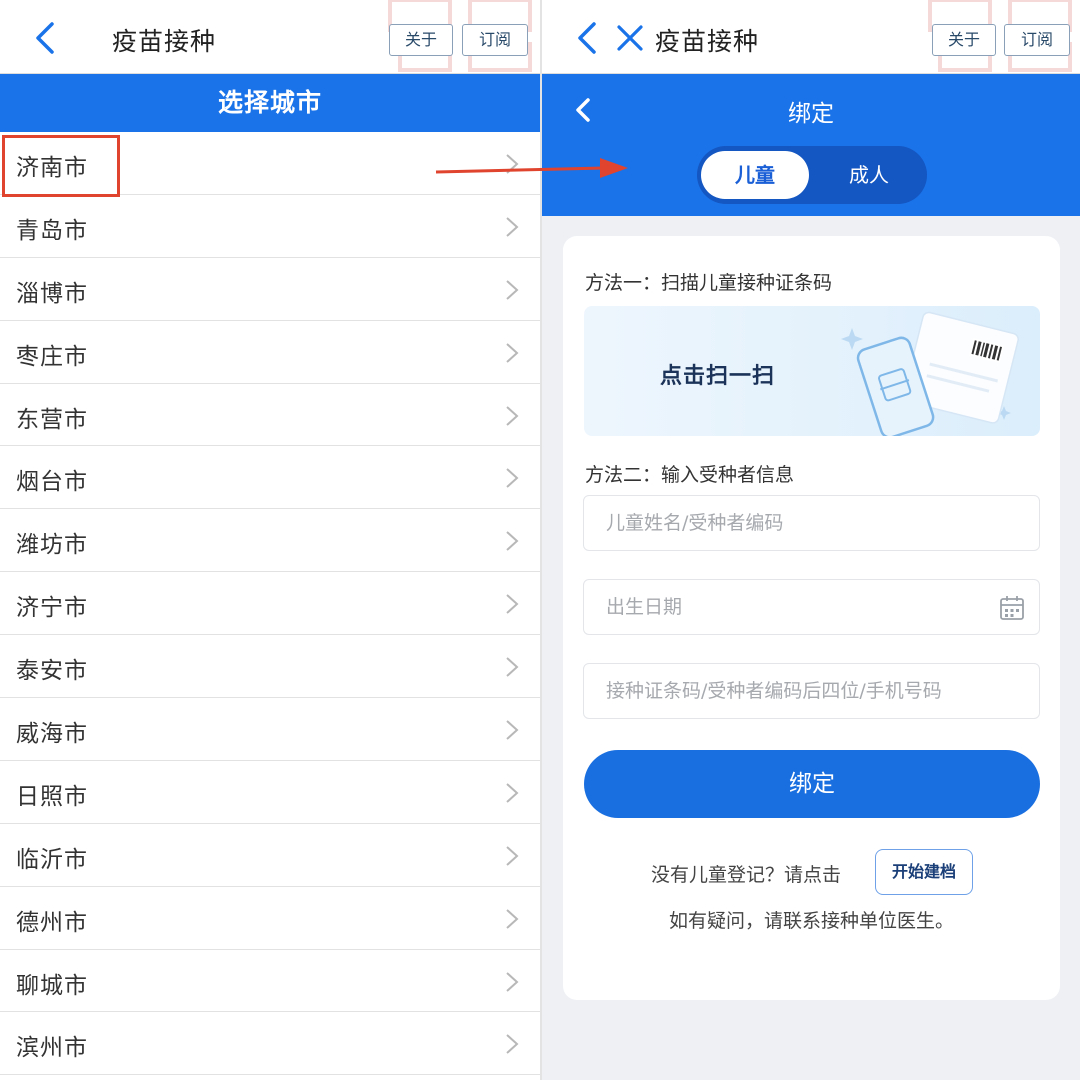  What do you see at coordinates (52, 859) in the screenshot?
I see `city-name: 临沂市` at bounding box center [52, 859].